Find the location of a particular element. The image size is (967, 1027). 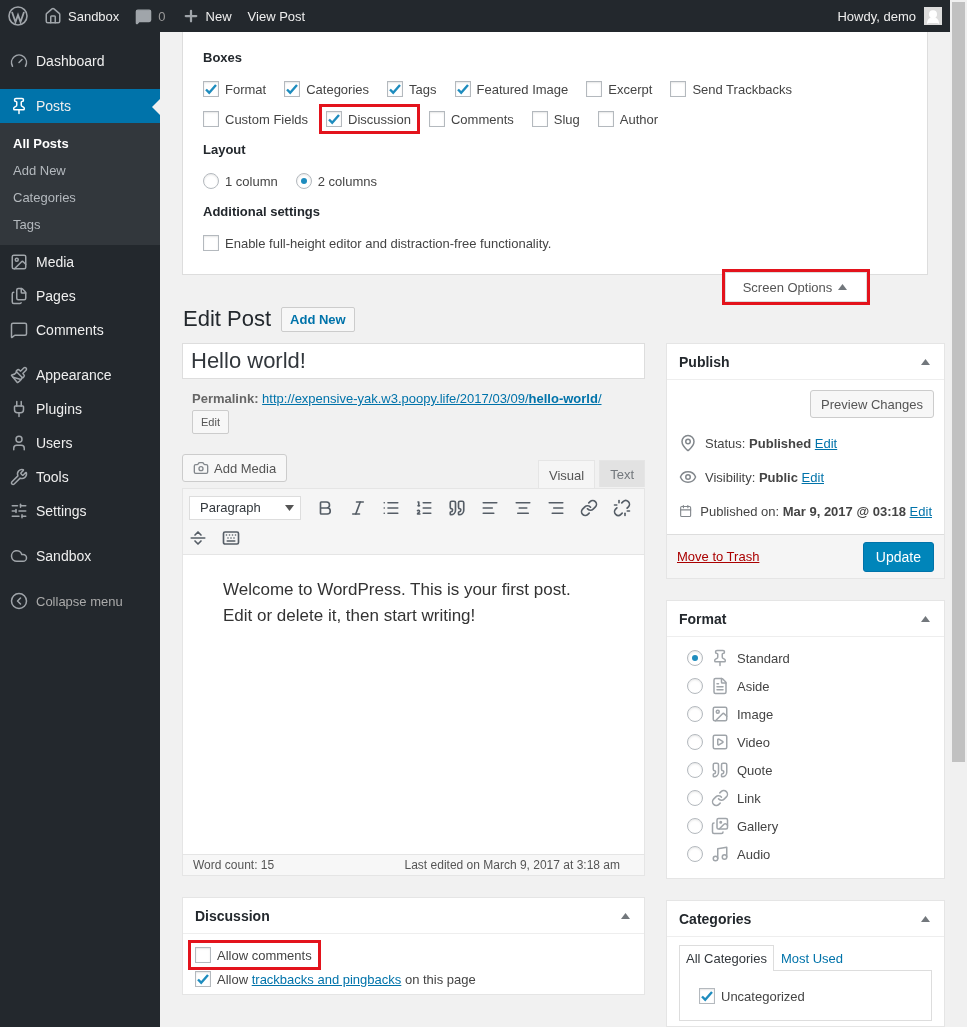

permalink-link: http://expensive-yak.w3.poopy.life/2017/03/09/hello-world/ is located at coordinates (432, 398).